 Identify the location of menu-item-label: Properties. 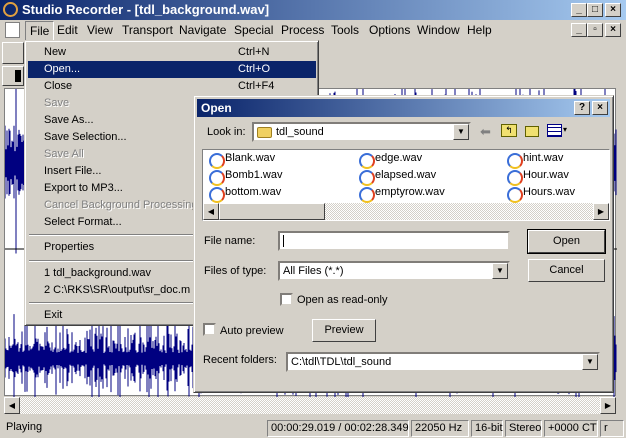
(69, 247).